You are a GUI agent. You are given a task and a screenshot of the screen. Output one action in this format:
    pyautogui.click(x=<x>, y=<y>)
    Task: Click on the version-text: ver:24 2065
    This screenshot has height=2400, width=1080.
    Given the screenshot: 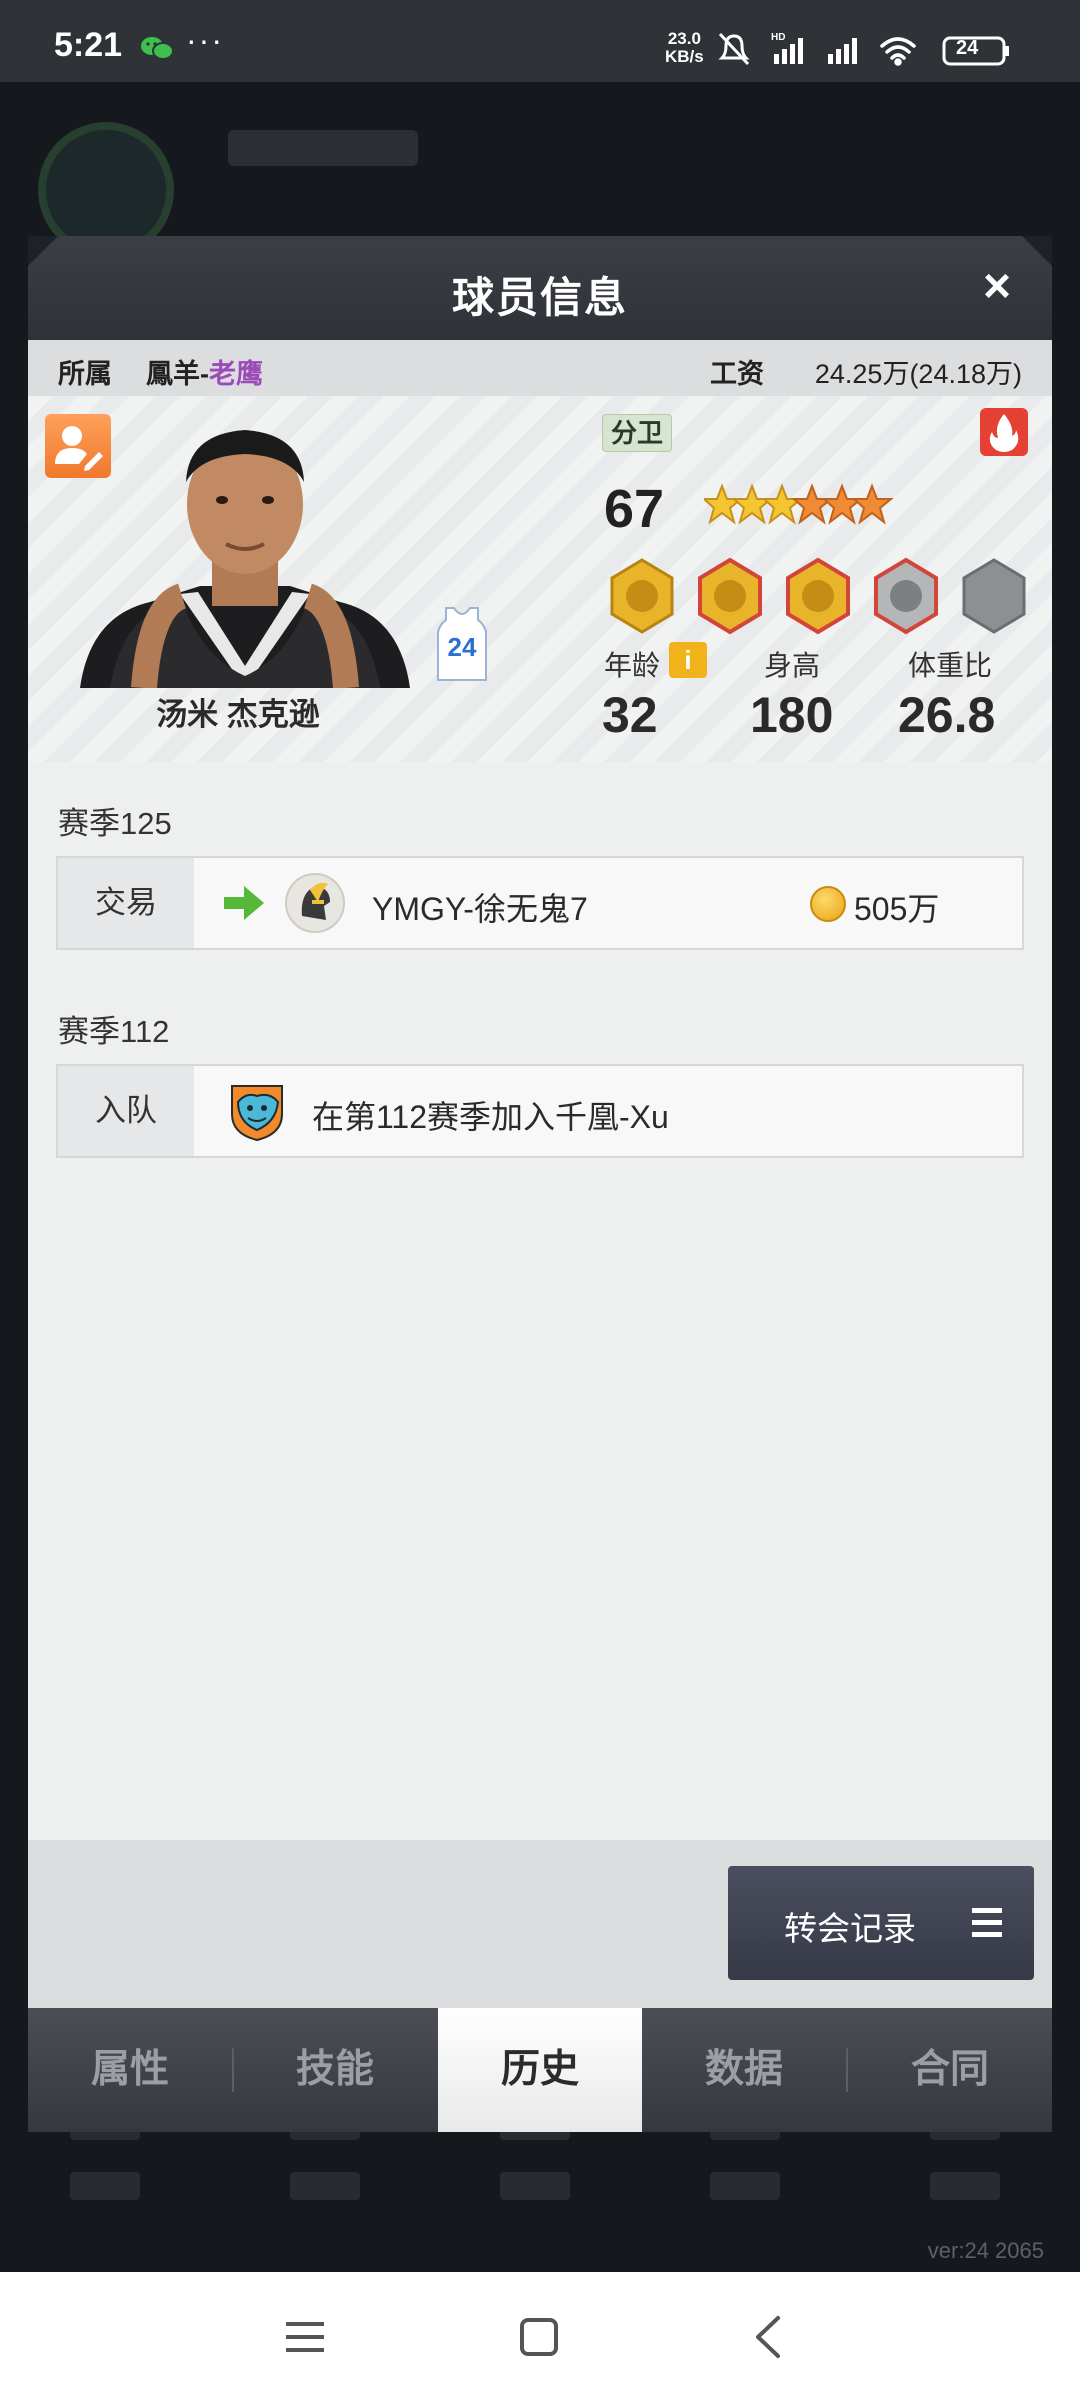 What is the action you would take?
    pyautogui.click(x=985, y=2250)
    